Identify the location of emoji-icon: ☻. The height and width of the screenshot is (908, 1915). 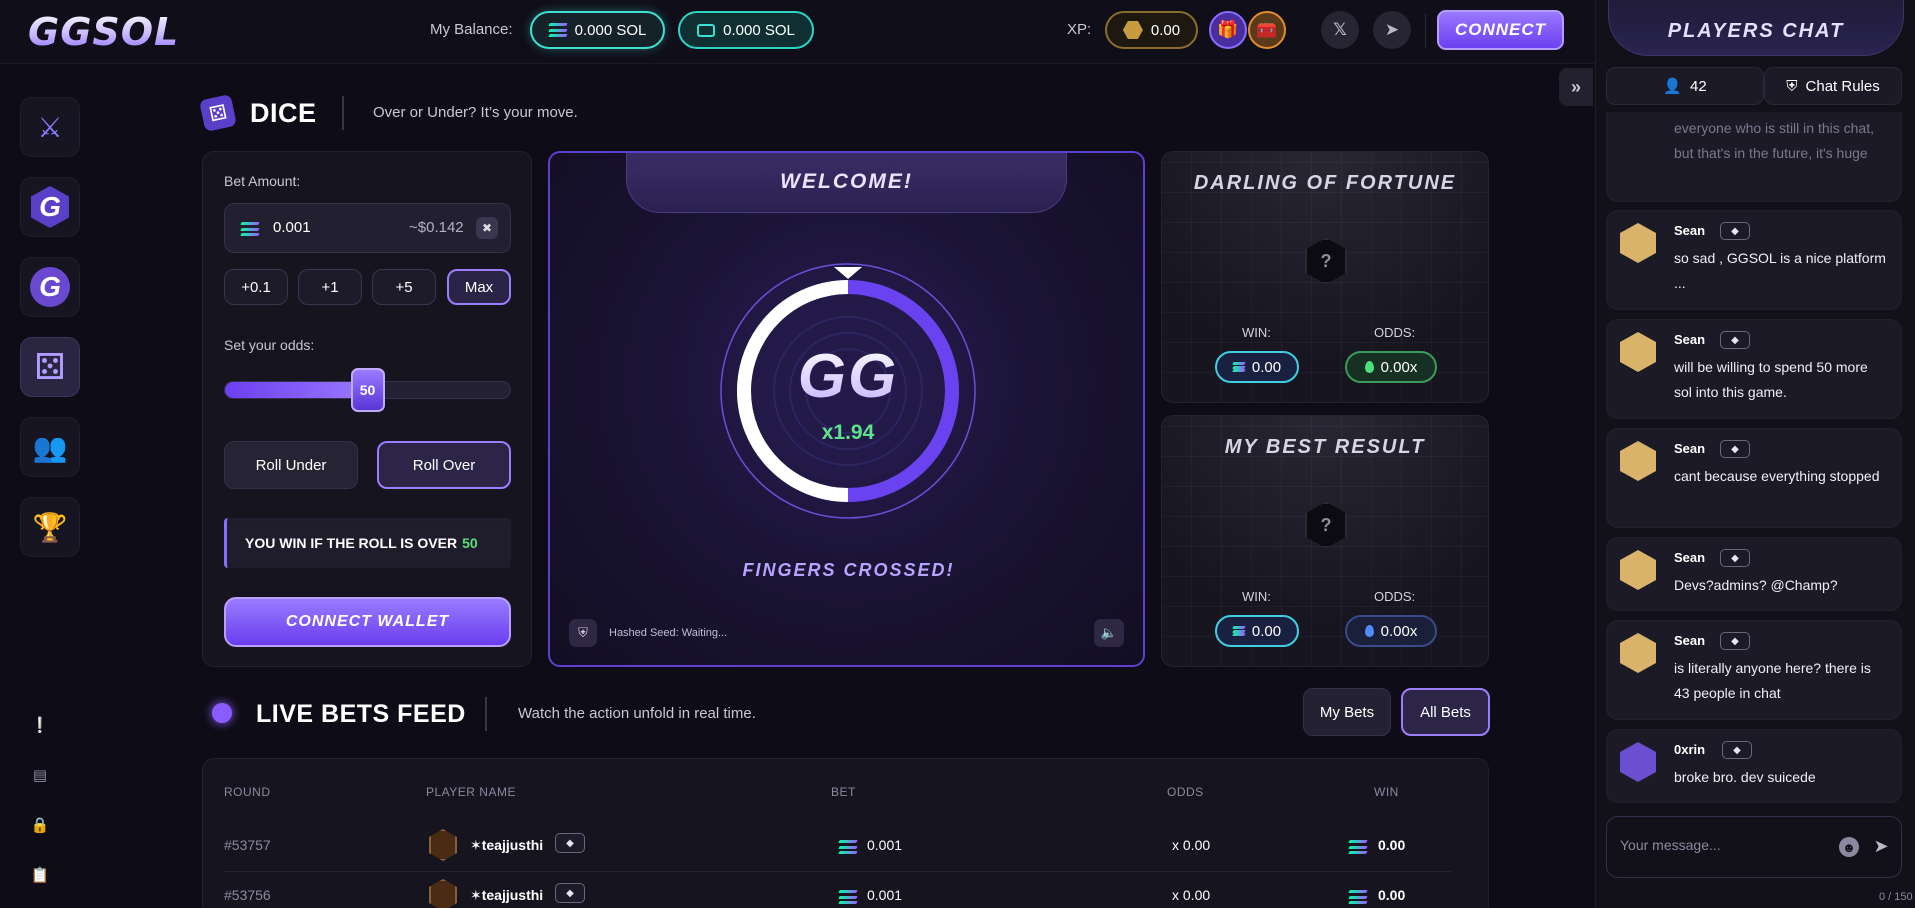
(1849, 847).